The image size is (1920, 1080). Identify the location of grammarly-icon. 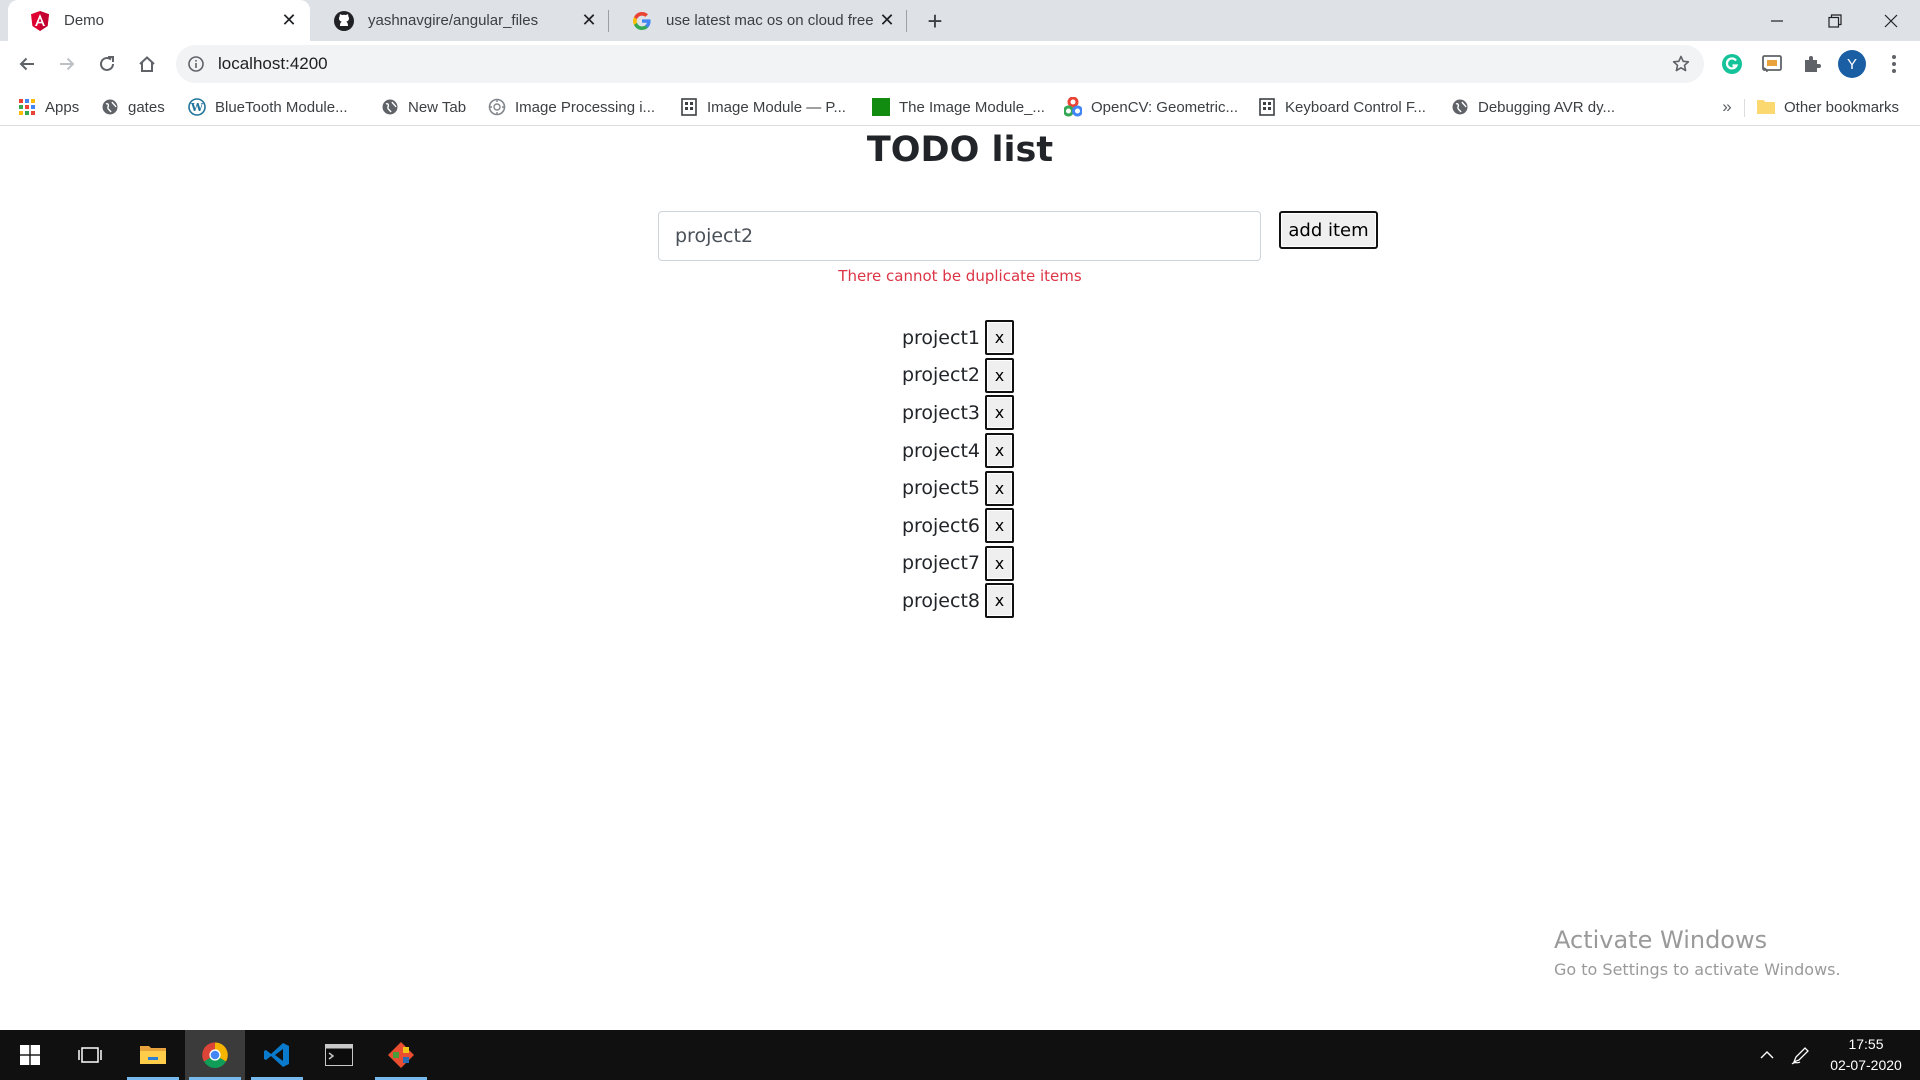
(1732, 64).